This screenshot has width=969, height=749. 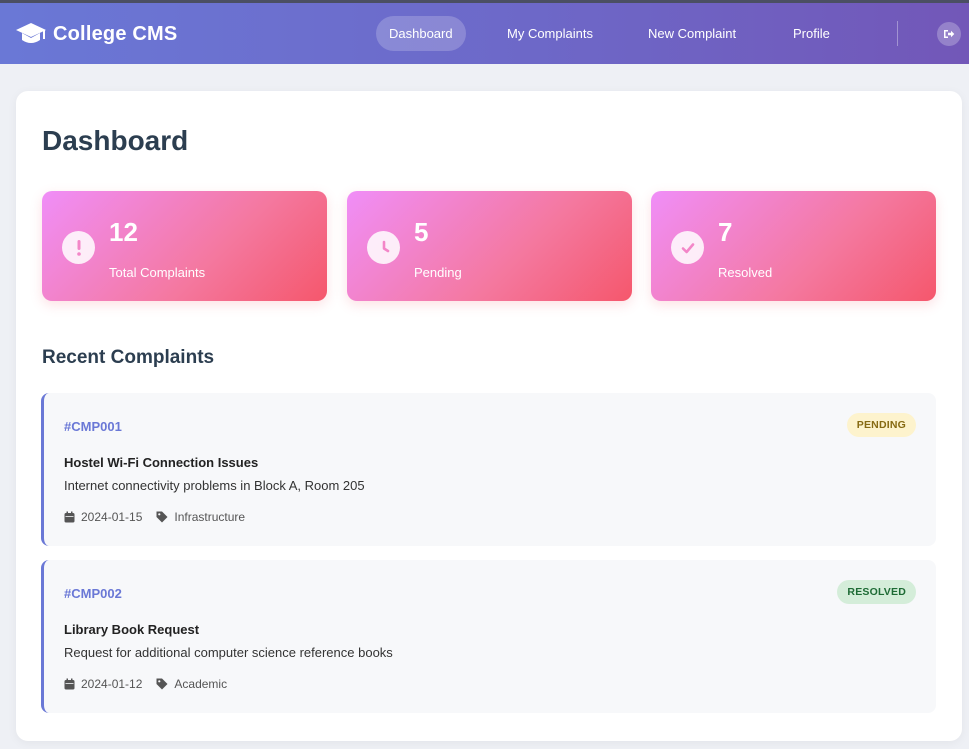 I want to click on complaint-id: #CMP002, so click(x=93, y=593).